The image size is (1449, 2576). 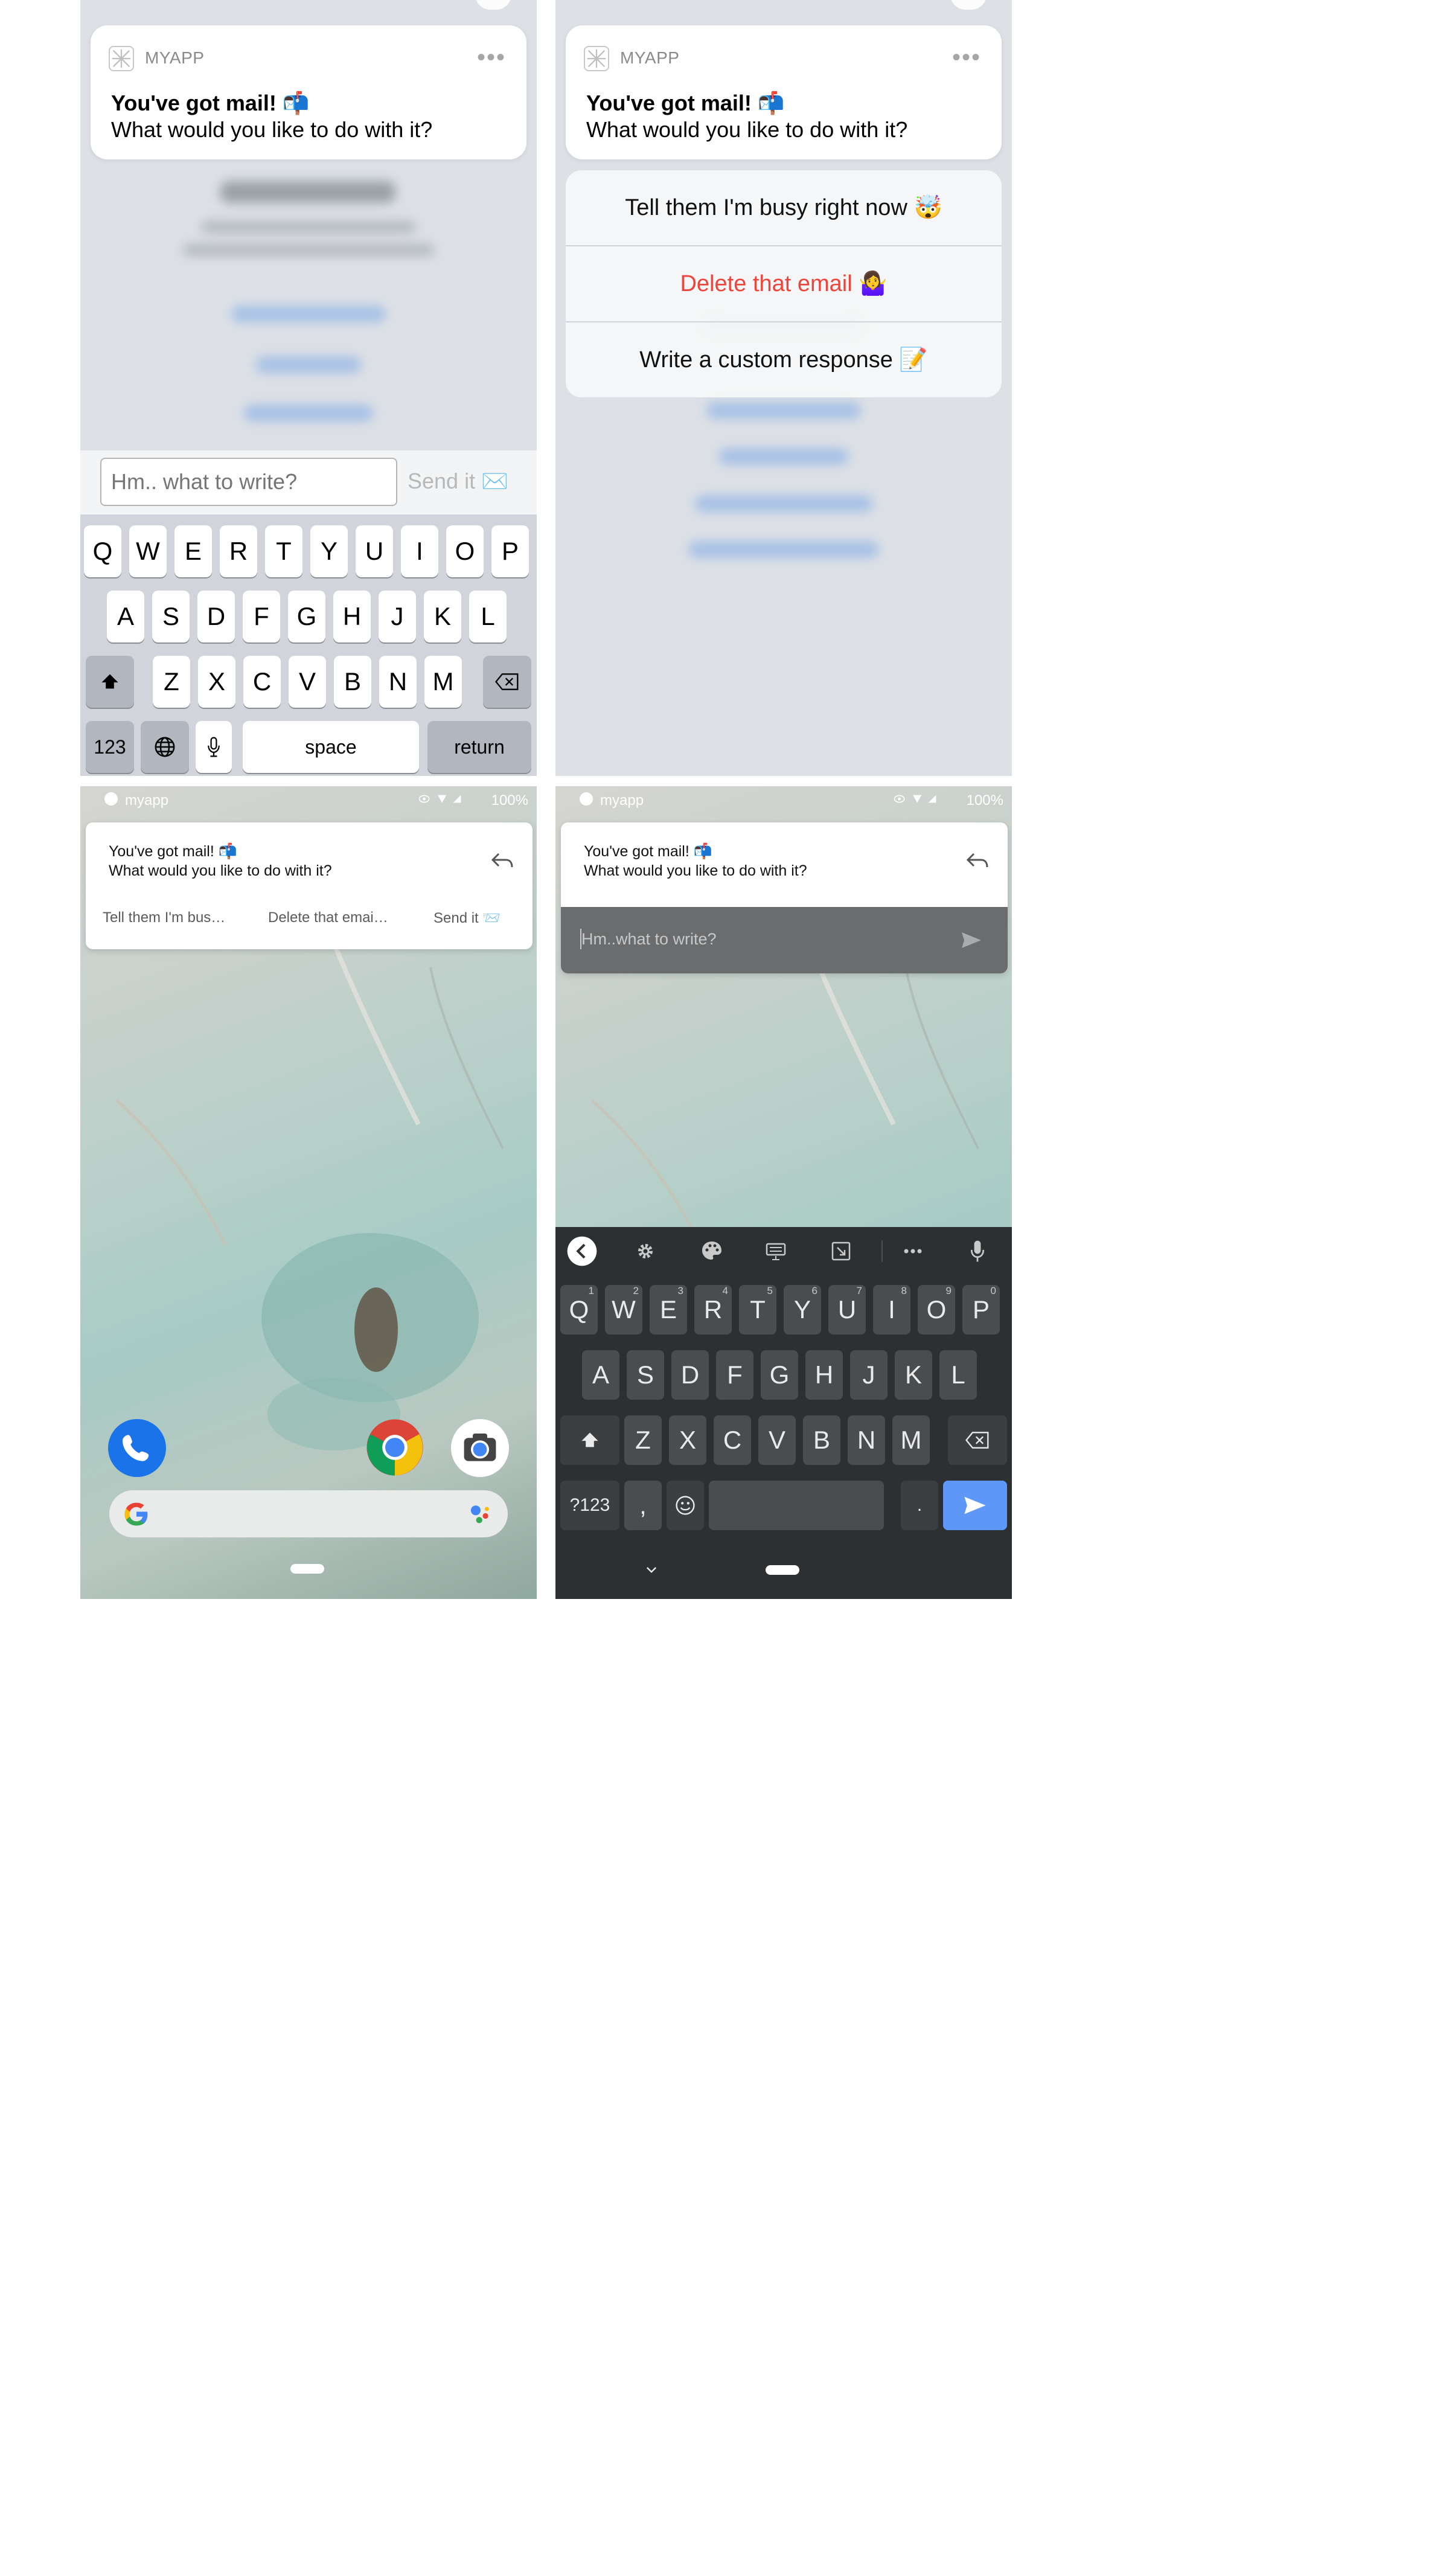 What do you see at coordinates (713, 1309) in the screenshot?
I see `key-r: R4` at bounding box center [713, 1309].